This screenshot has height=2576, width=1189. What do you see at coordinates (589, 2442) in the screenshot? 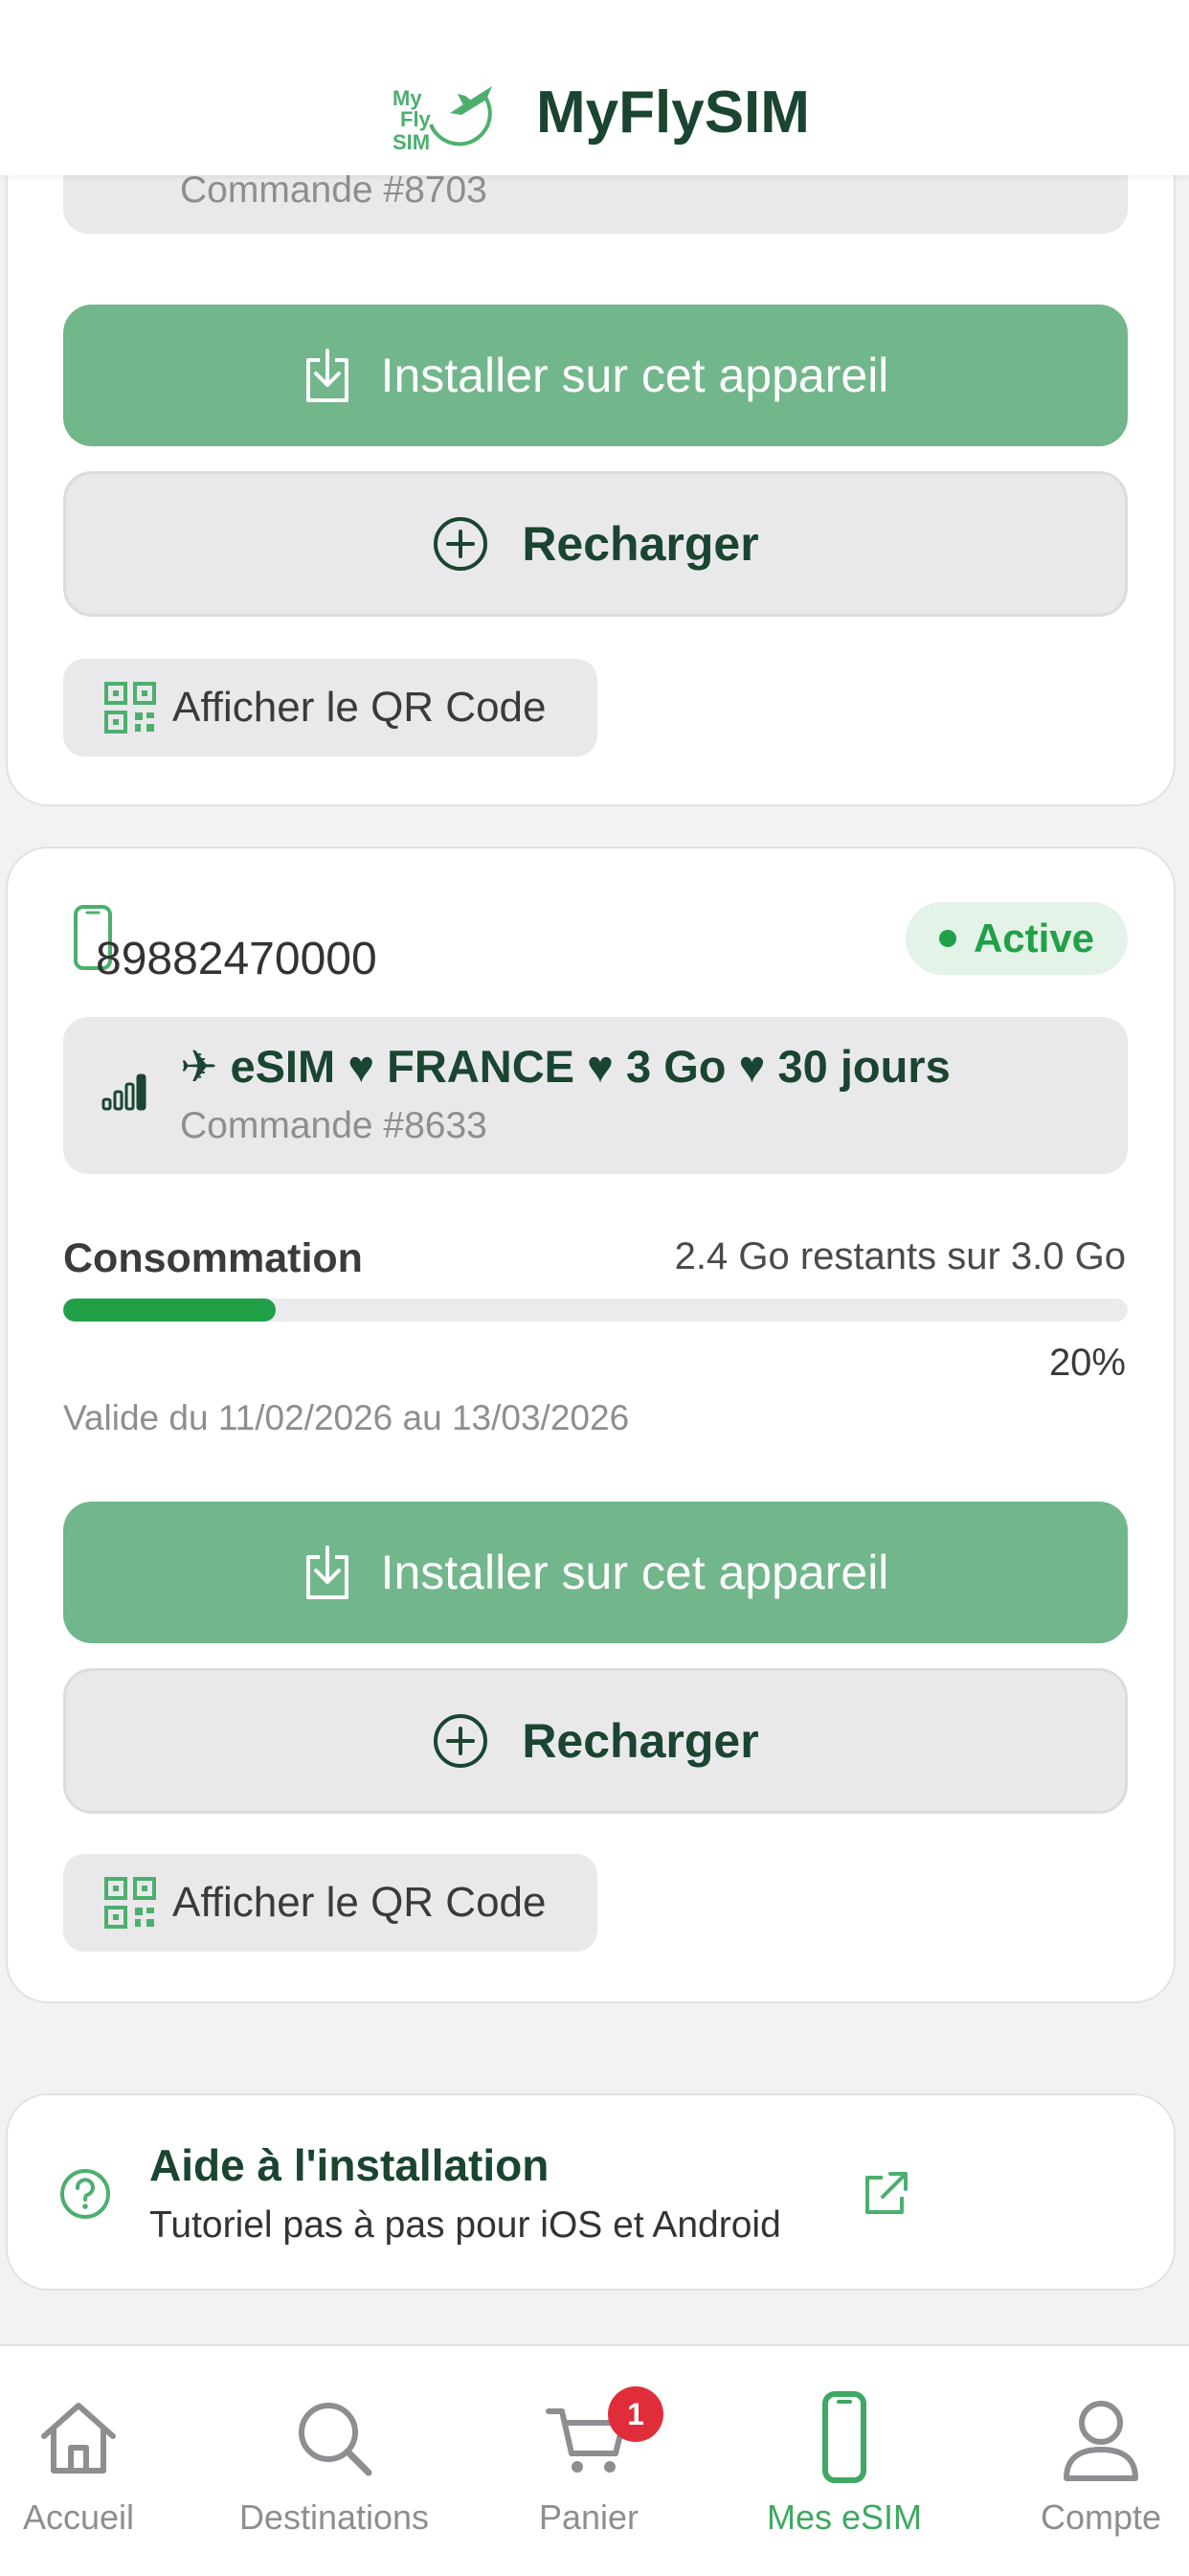
I see `tab-panier: 1 Panier` at bounding box center [589, 2442].